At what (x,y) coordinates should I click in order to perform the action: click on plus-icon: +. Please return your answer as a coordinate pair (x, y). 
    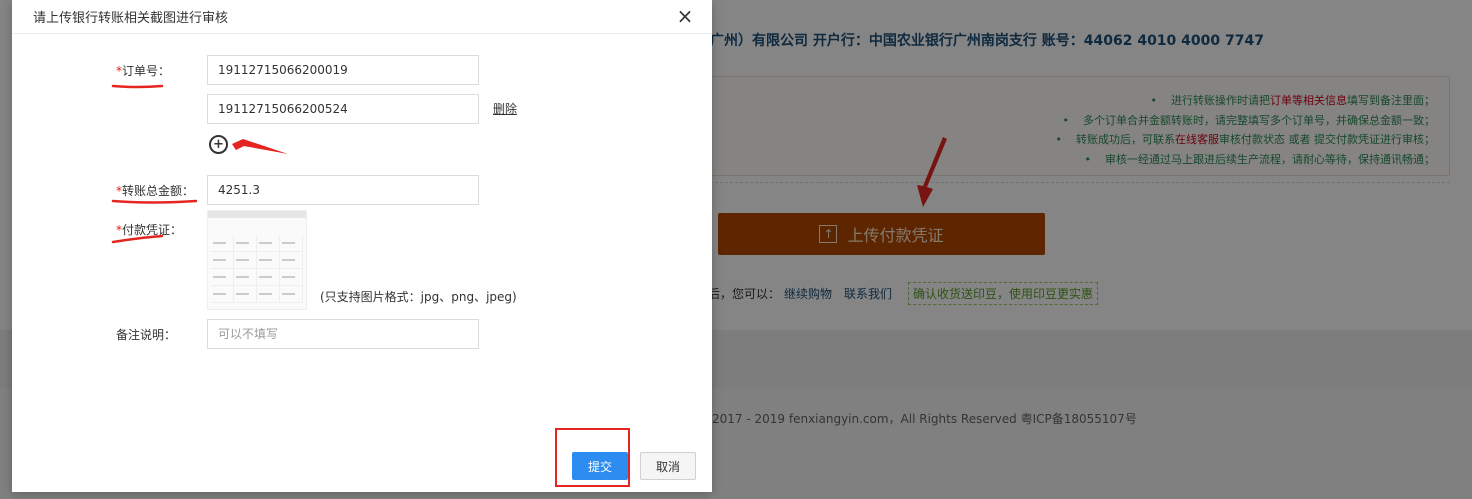
    Looking at the image, I should click on (218, 144).